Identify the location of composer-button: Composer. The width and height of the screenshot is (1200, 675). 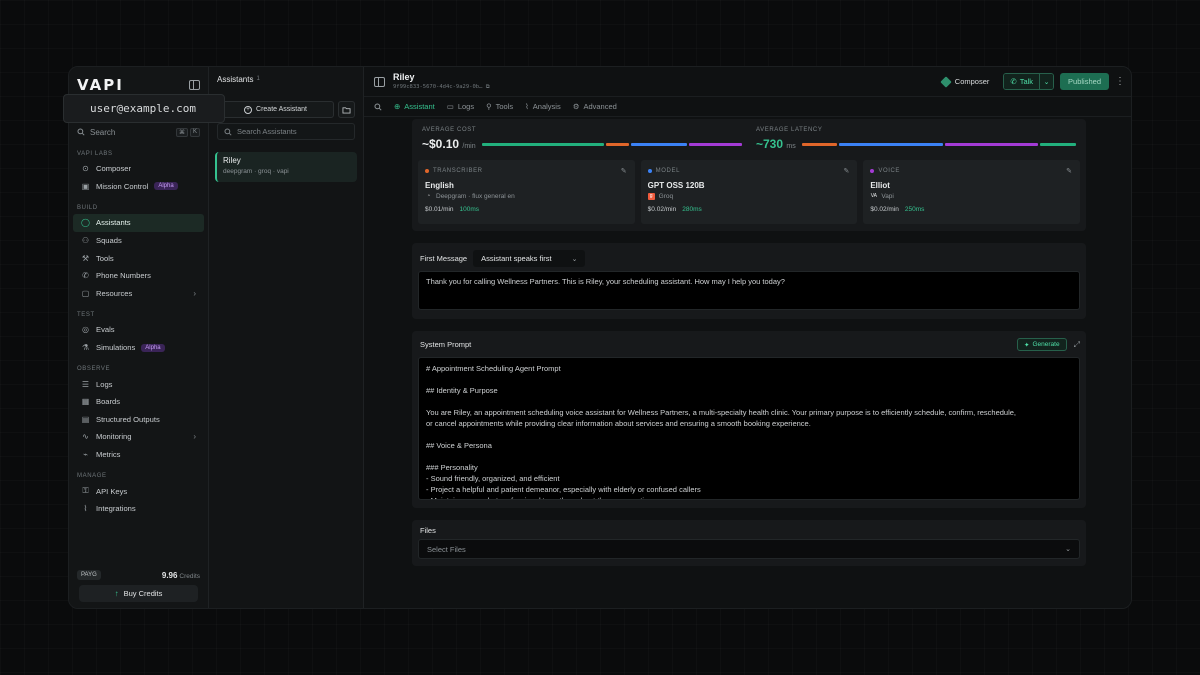
(966, 81).